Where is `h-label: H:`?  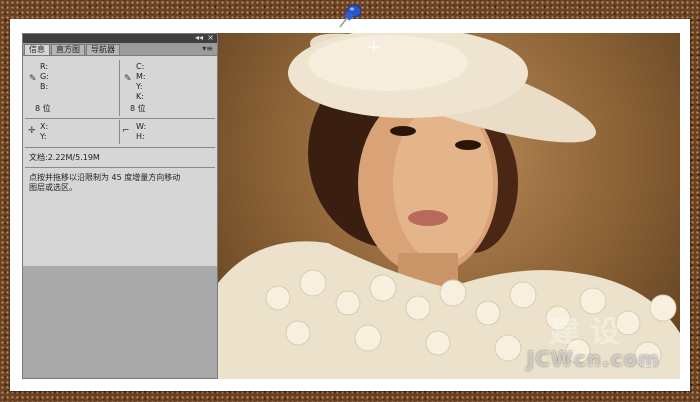 h-label: H: is located at coordinates (140, 136).